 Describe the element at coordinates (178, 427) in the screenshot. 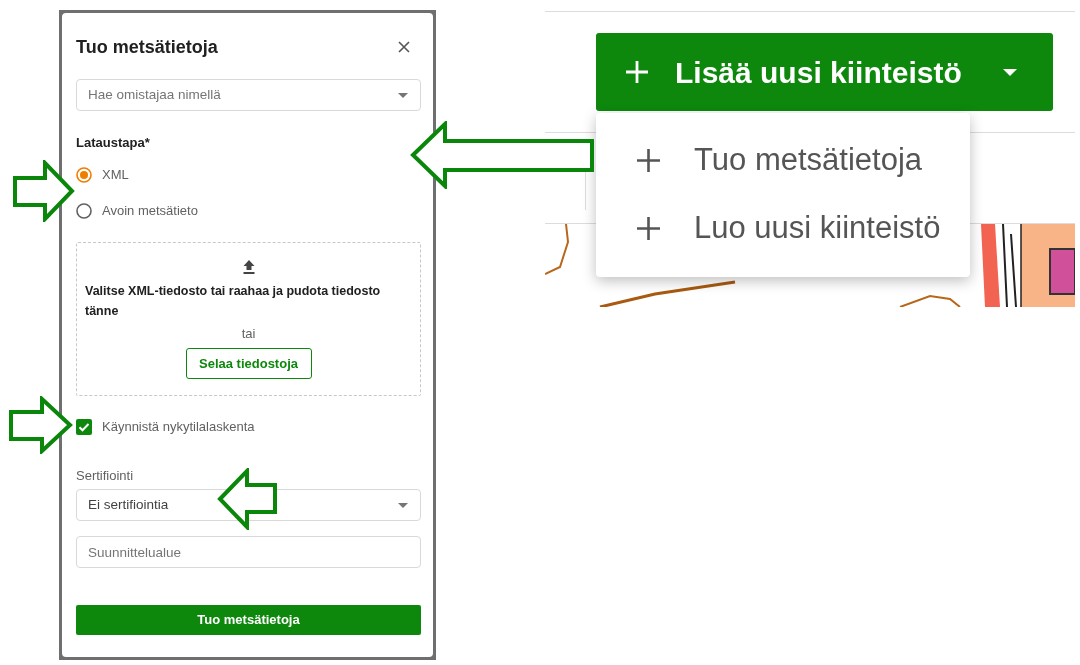

I see `checkbox-label: Käynnistä nykytilalaskenta` at that location.